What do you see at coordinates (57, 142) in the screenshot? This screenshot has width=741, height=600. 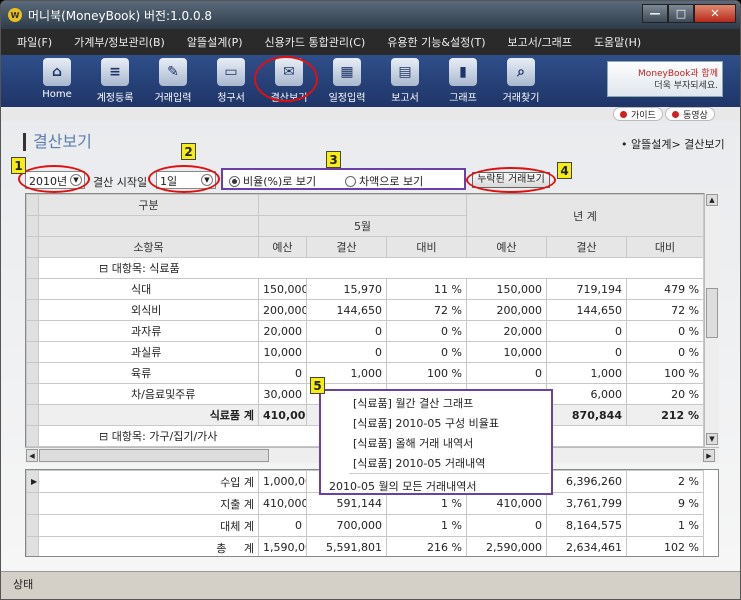 I see `page-title: 결산보기` at bounding box center [57, 142].